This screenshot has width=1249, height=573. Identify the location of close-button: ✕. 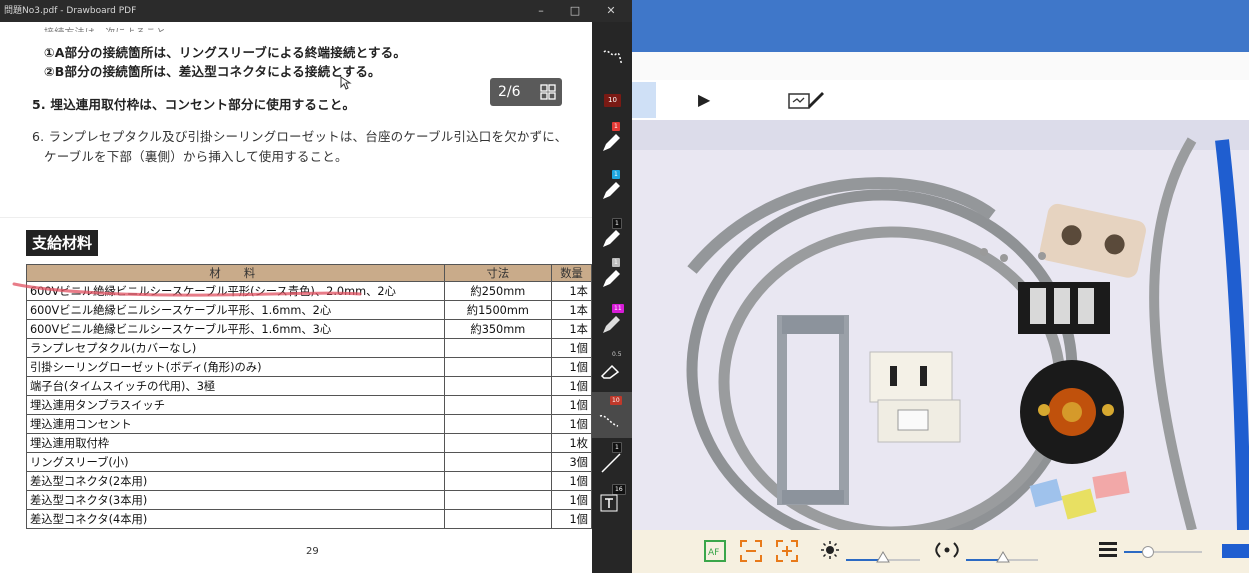
(611, 11).